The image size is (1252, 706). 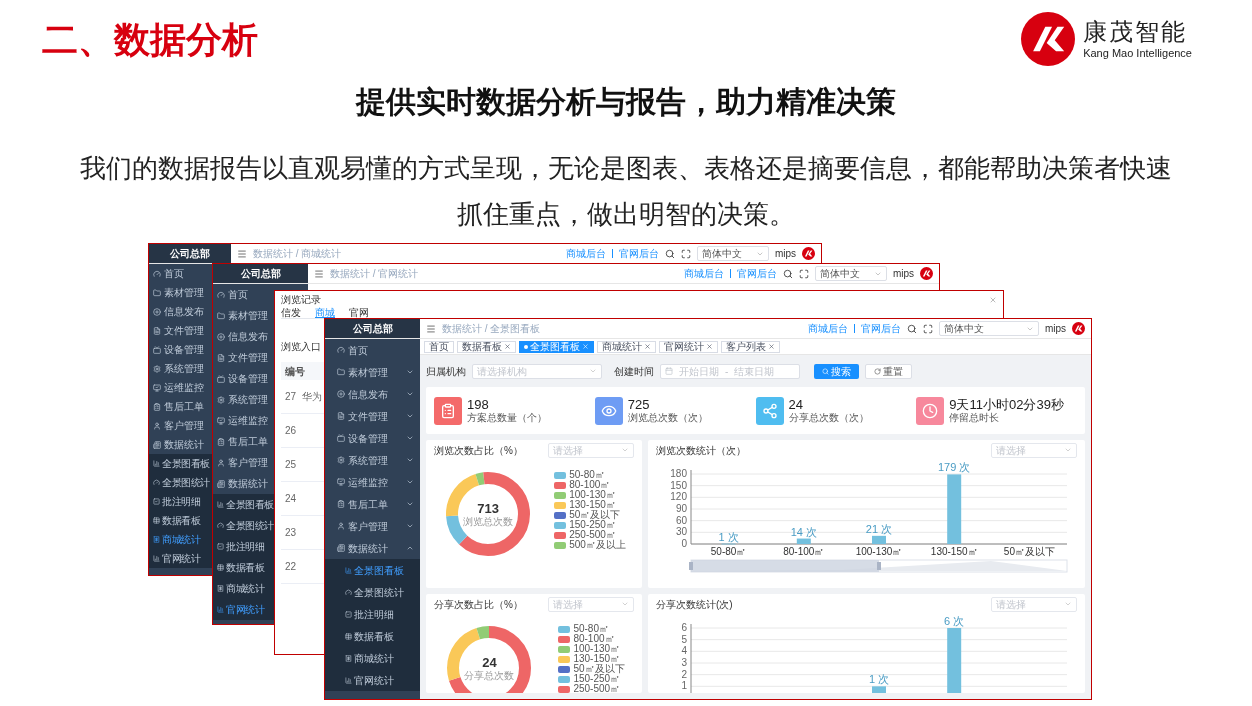 What do you see at coordinates (888, 371) in the screenshot?
I see `reset-button: 重置` at bounding box center [888, 371].